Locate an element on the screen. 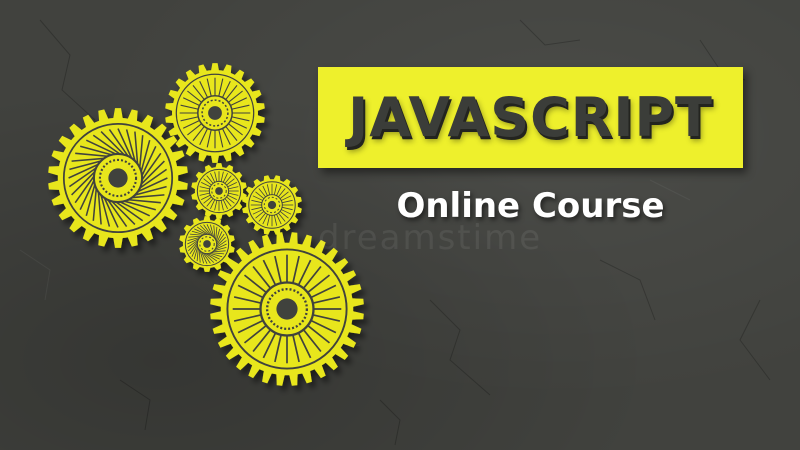 This screenshot has height=450, width=800. large-swirl-gear is located at coordinates (118, 178).